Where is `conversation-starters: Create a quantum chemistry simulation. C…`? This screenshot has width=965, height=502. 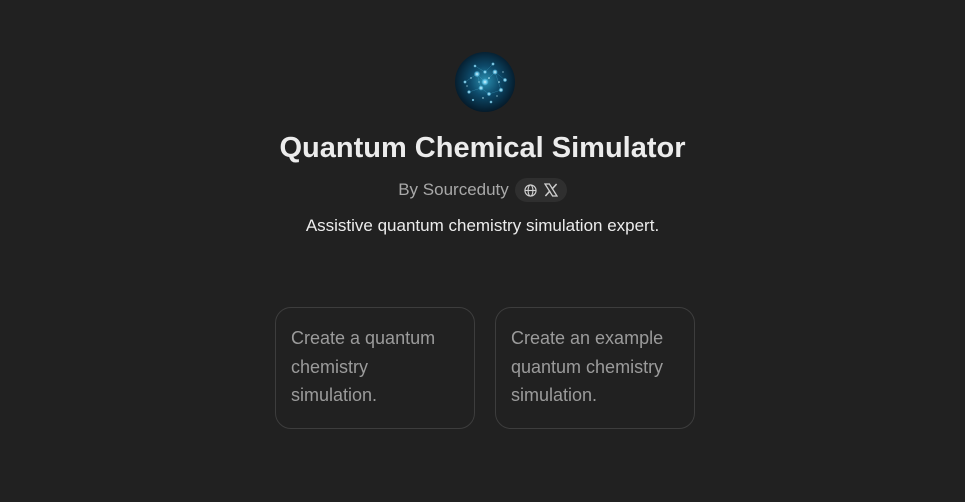
conversation-starters: Create a quantum chemistry simulation. C… is located at coordinates (485, 368).